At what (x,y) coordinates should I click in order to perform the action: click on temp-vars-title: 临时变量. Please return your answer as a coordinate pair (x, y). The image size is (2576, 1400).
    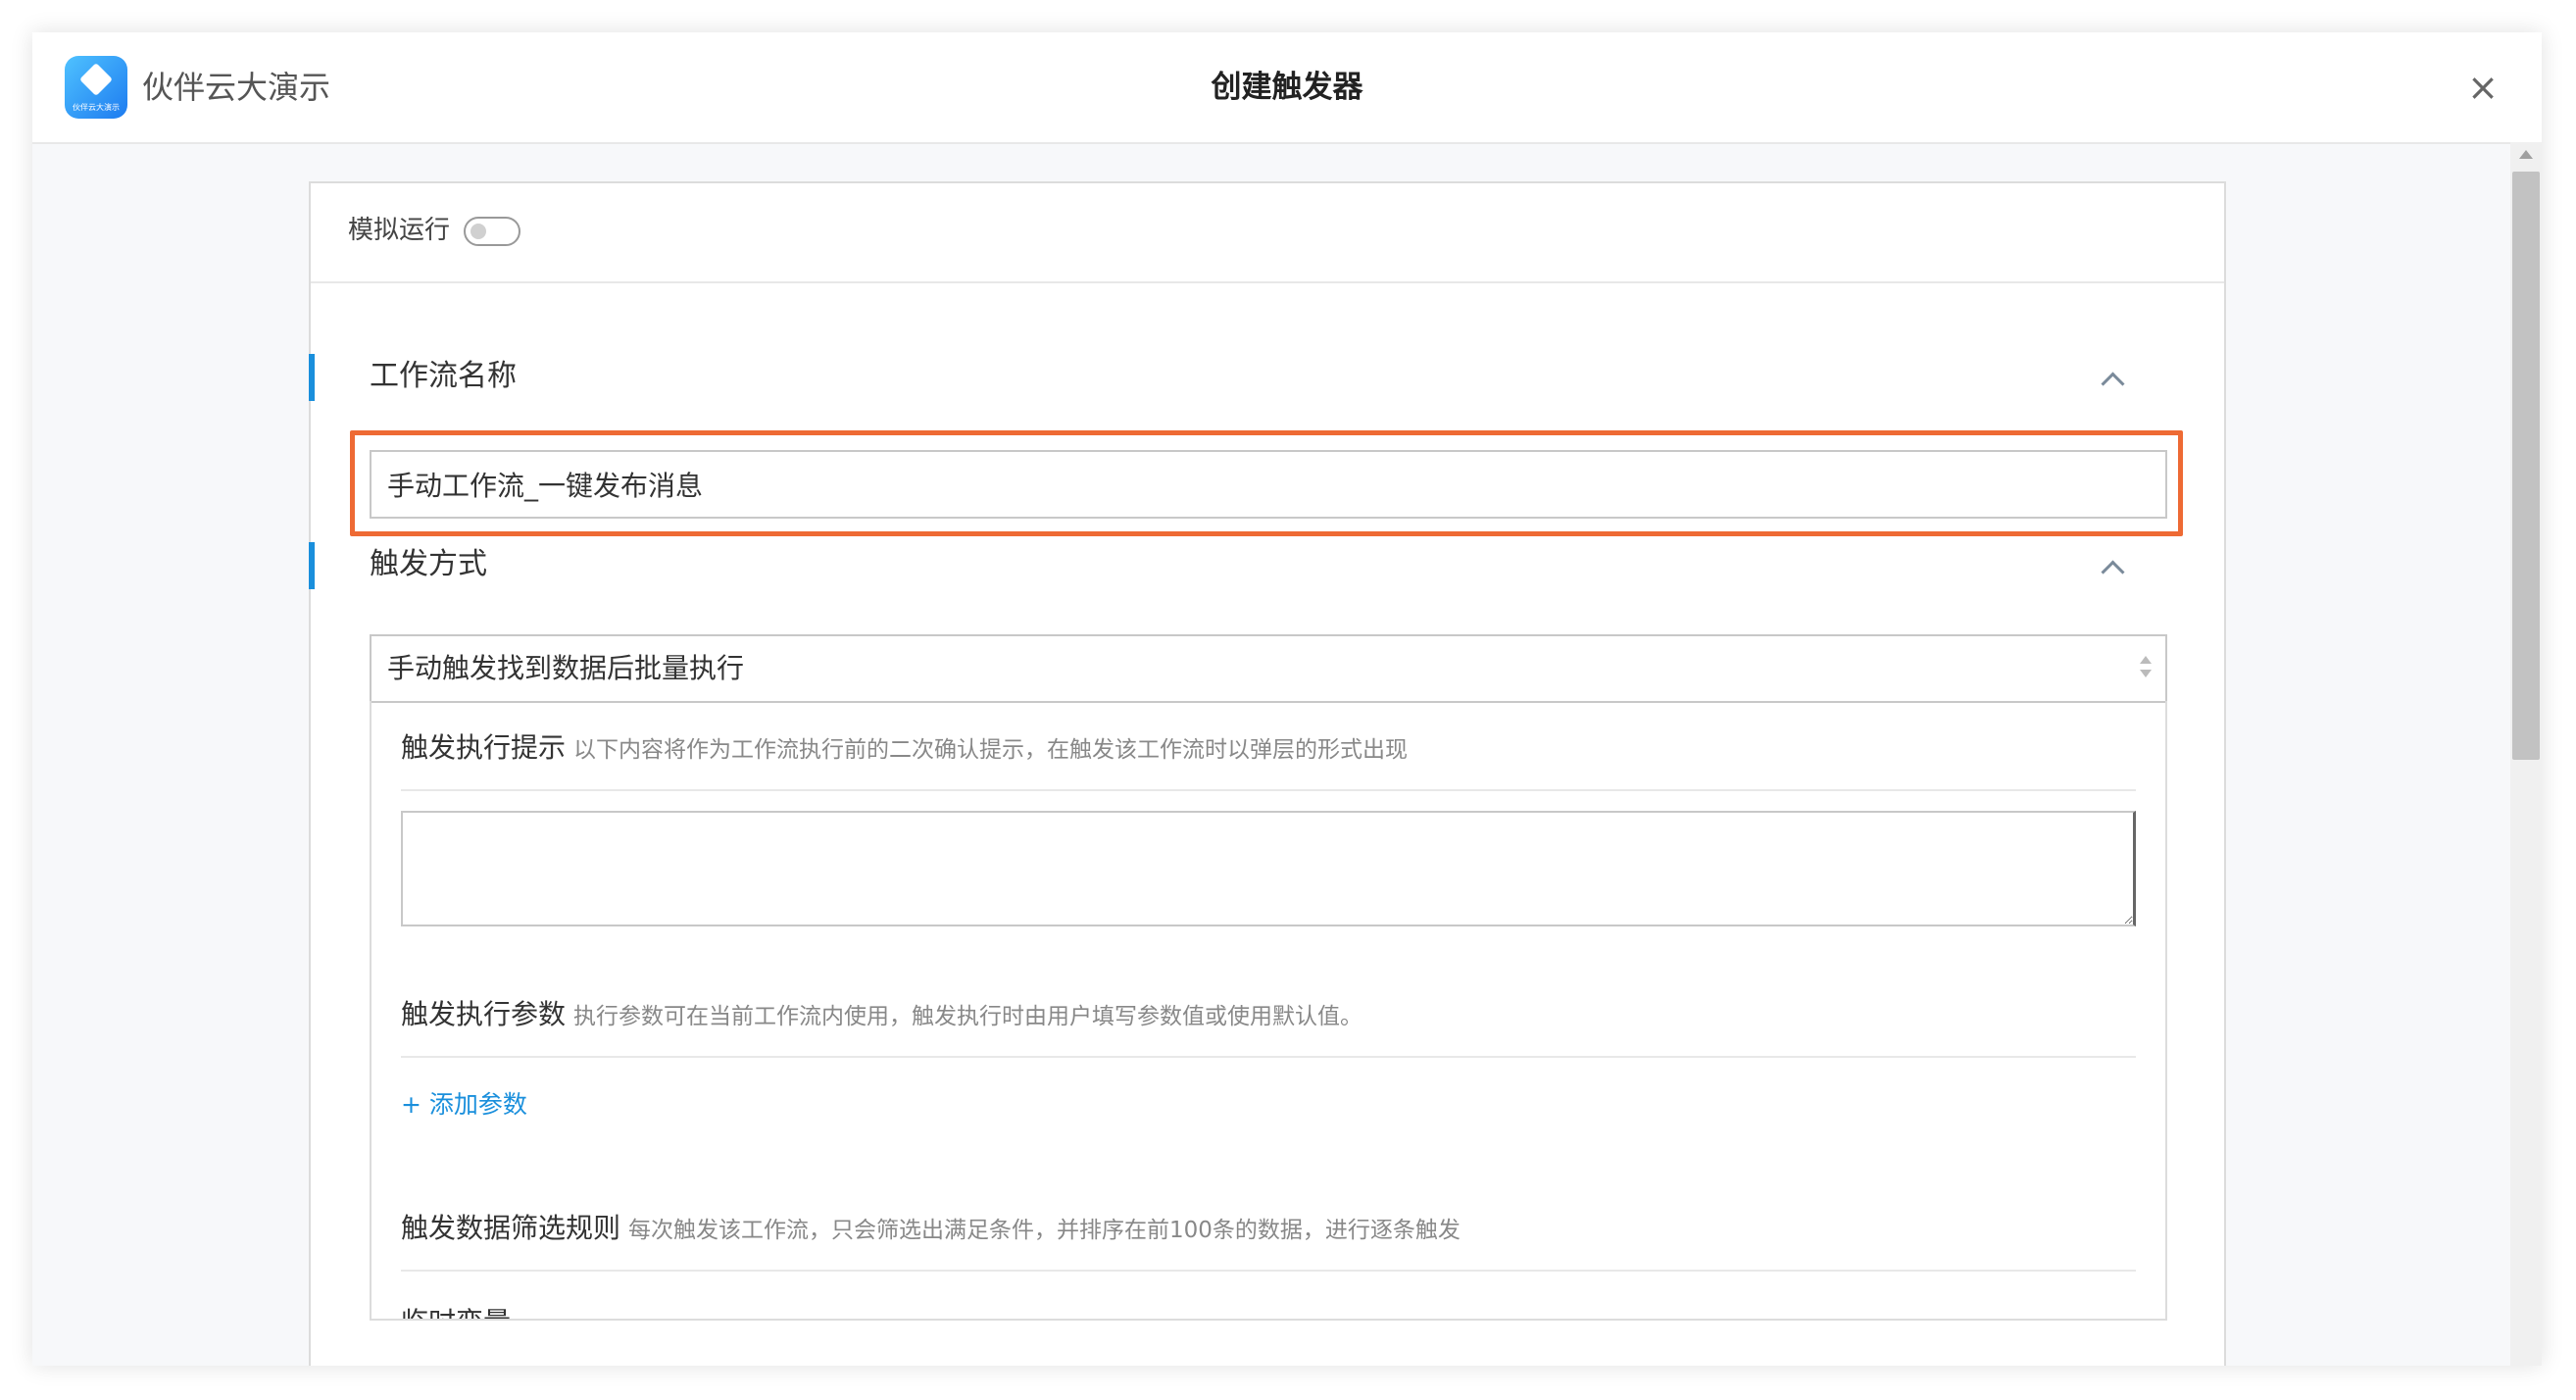
    Looking at the image, I should click on (456, 1311).